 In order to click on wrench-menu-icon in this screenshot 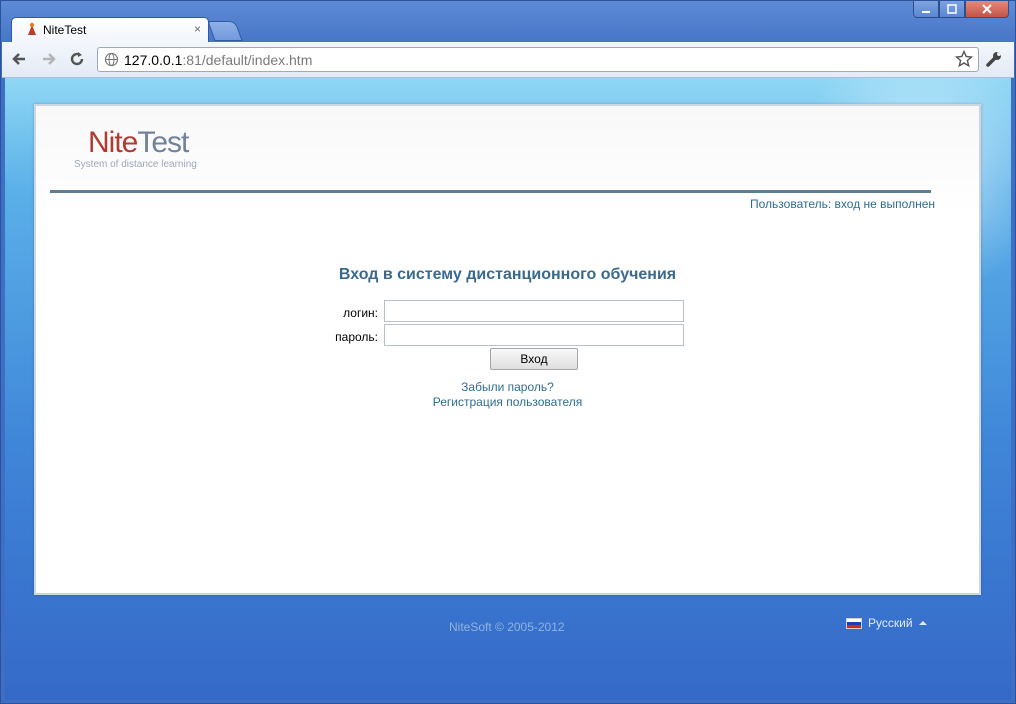, I will do `click(994, 59)`.